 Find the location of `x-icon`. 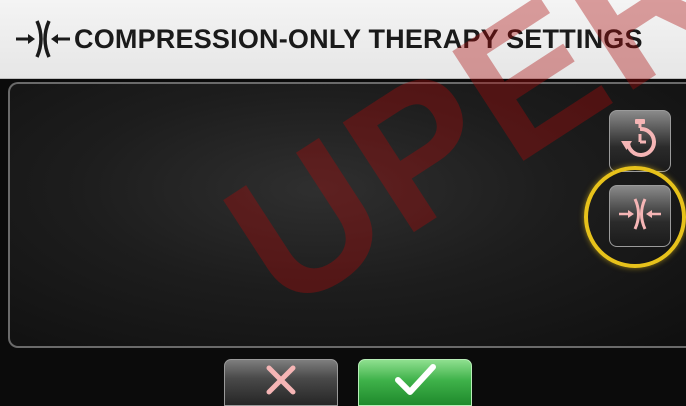

x-icon is located at coordinates (281, 382).